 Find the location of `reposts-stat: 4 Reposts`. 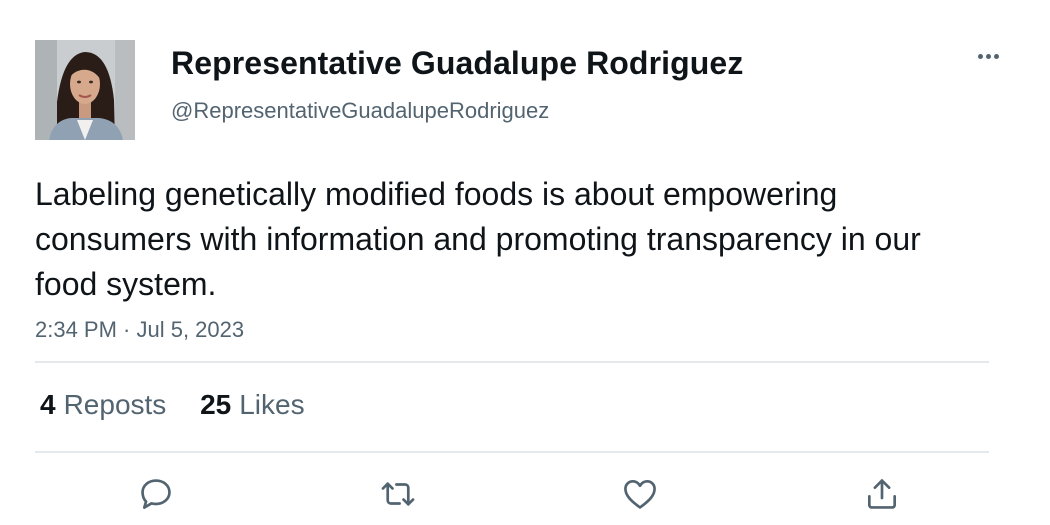

reposts-stat: 4 Reposts is located at coordinates (103, 405).